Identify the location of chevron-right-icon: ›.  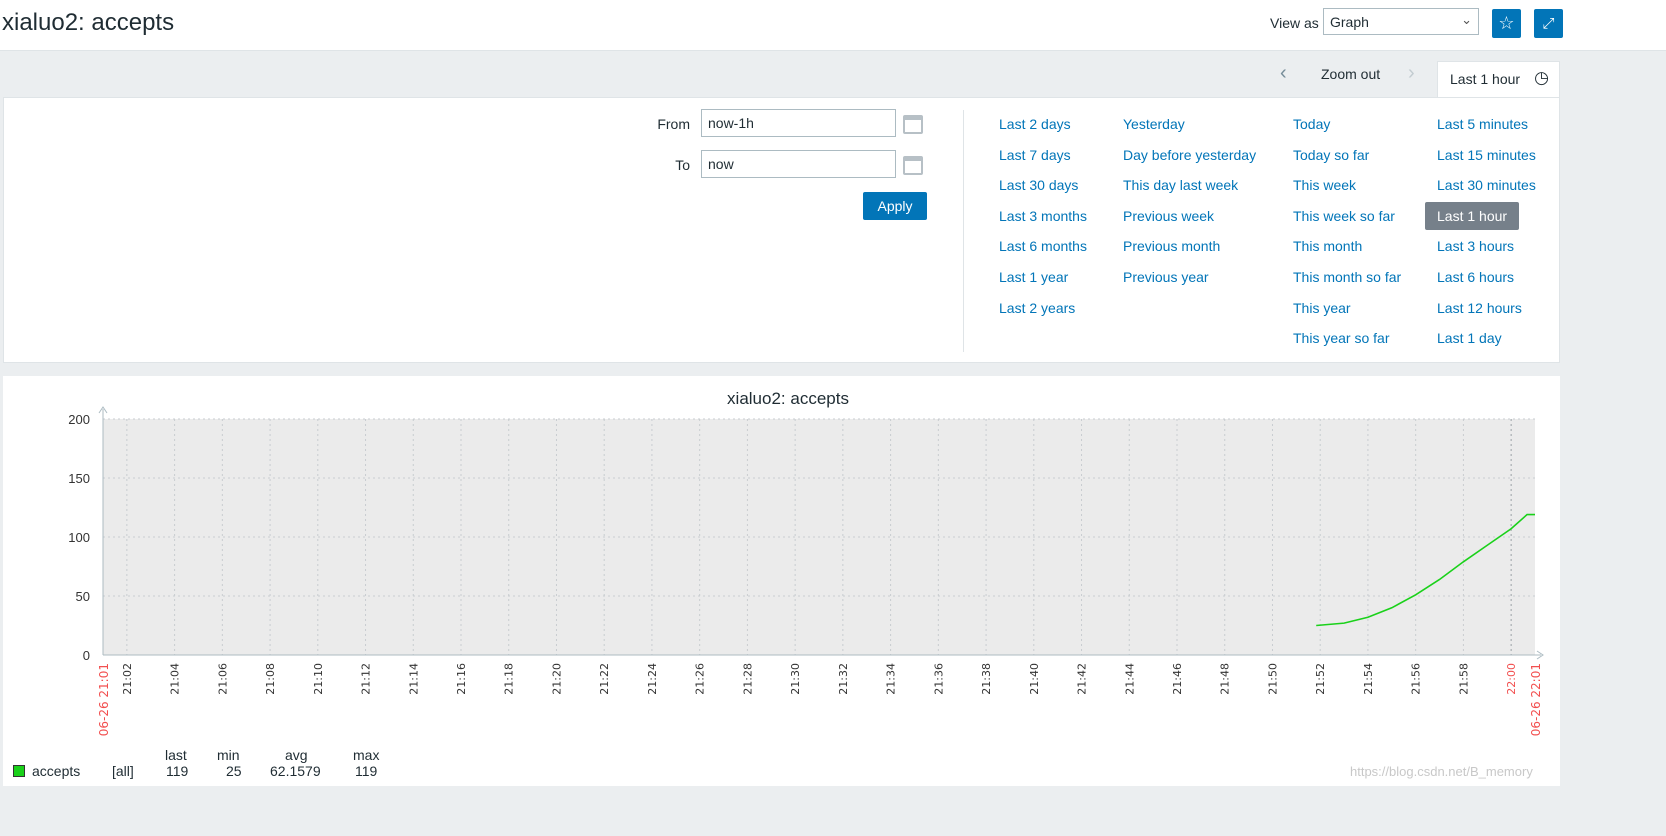
(1411, 73).